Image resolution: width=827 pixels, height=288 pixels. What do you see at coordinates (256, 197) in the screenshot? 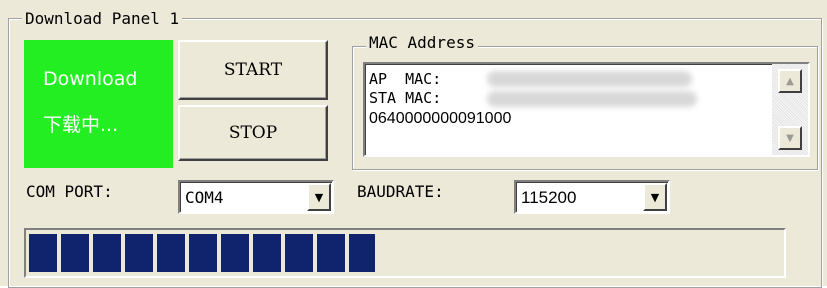
I see `com-port-select: COM4 ▼` at bounding box center [256, 197].